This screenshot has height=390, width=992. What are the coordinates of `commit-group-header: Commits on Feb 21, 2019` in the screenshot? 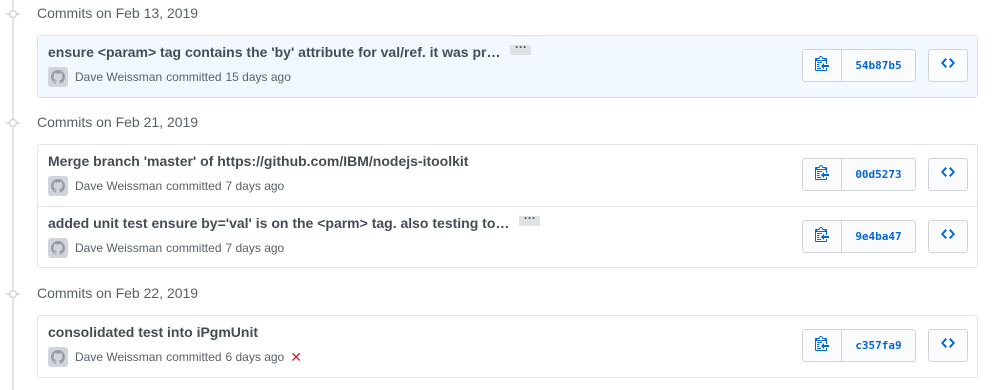 It's located at (496, 122).